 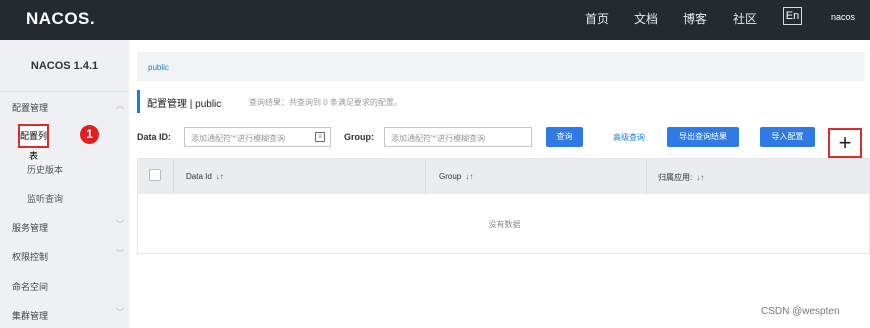 I want to click on logo-text: NACOS., so click(x=61, y=18).